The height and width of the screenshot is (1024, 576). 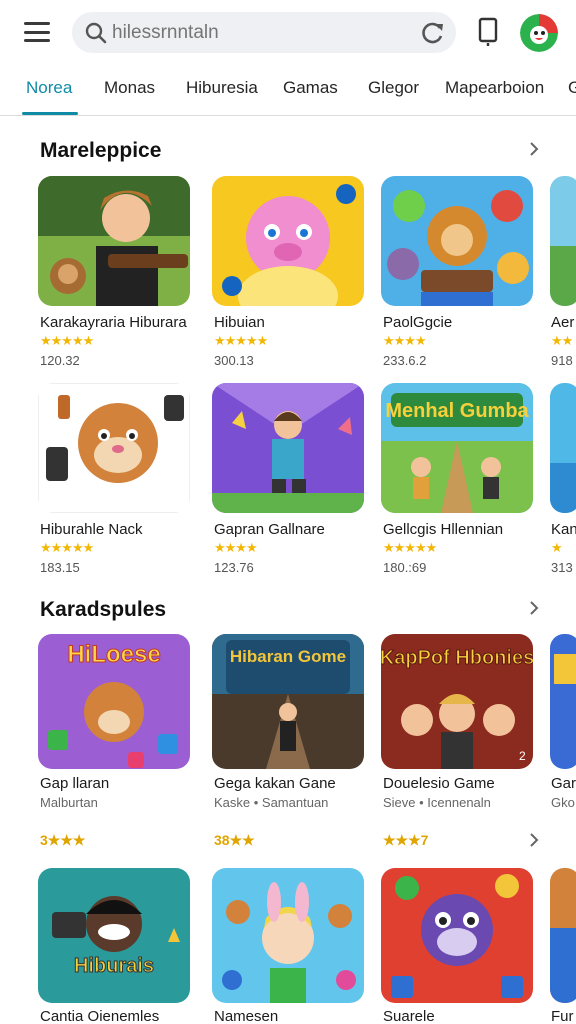 What do you see at coordinates (457, 448) in the screenshot?
I see `app-icon-gellcgis: Menhal Gumba` at bounding box center [457, 448].